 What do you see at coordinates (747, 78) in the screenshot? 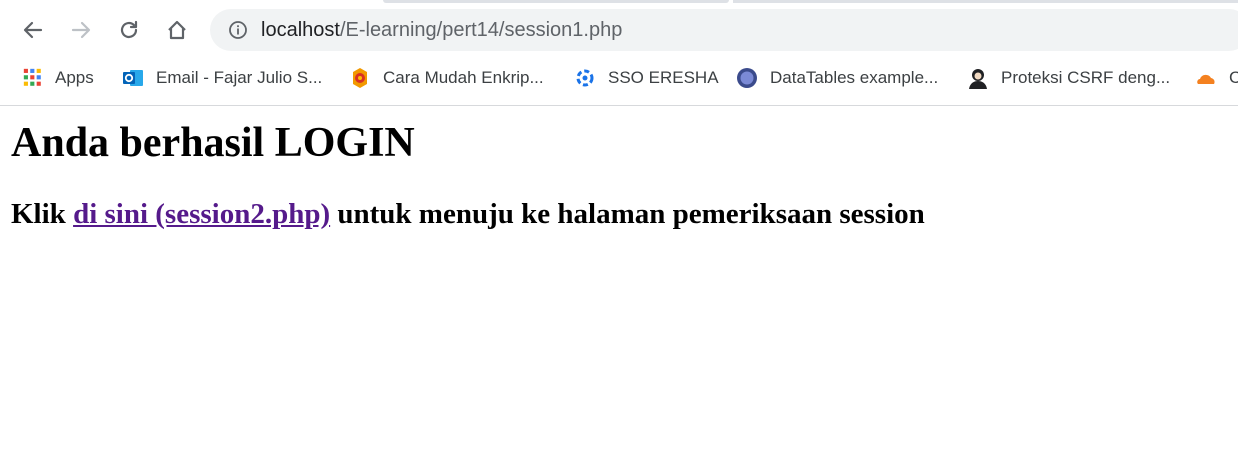
I see `datatables-favicon` at bounding box center [747, 78].